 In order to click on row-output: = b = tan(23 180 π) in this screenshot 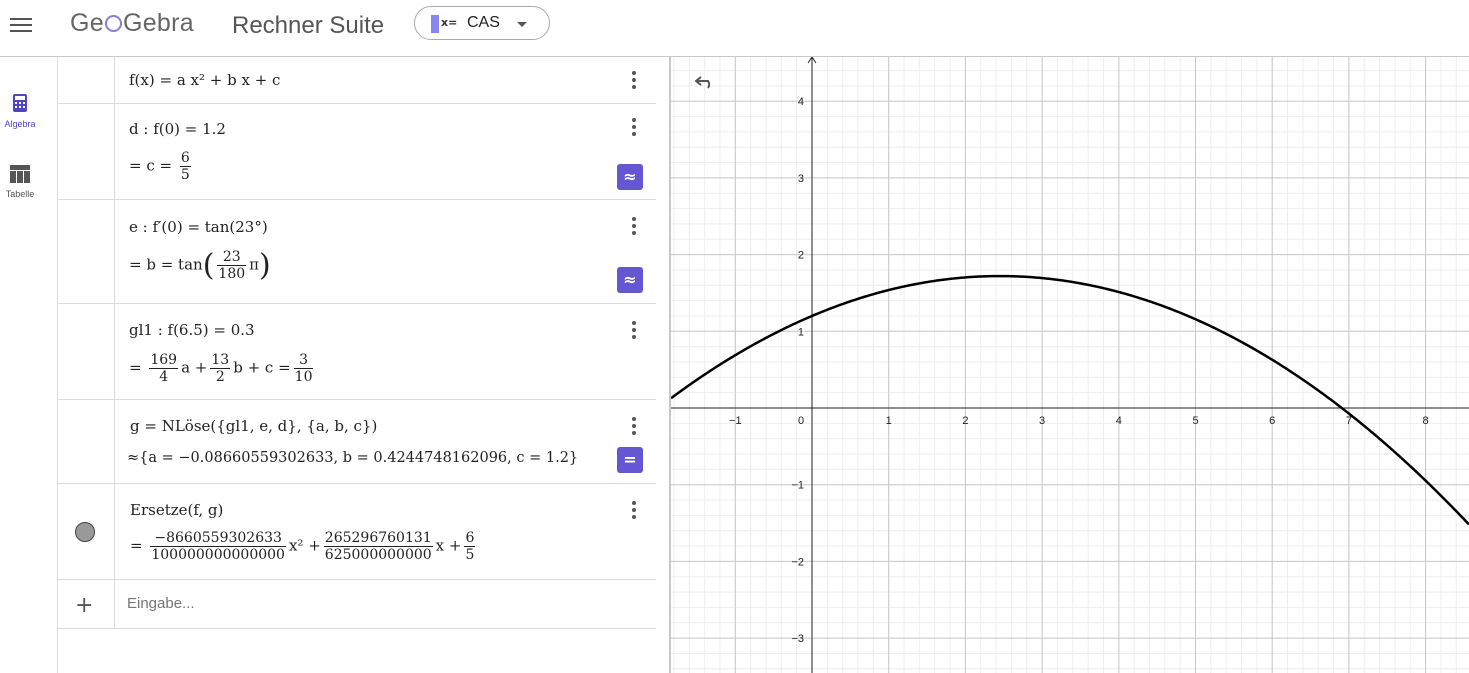, I will do `click(200, 265)`.